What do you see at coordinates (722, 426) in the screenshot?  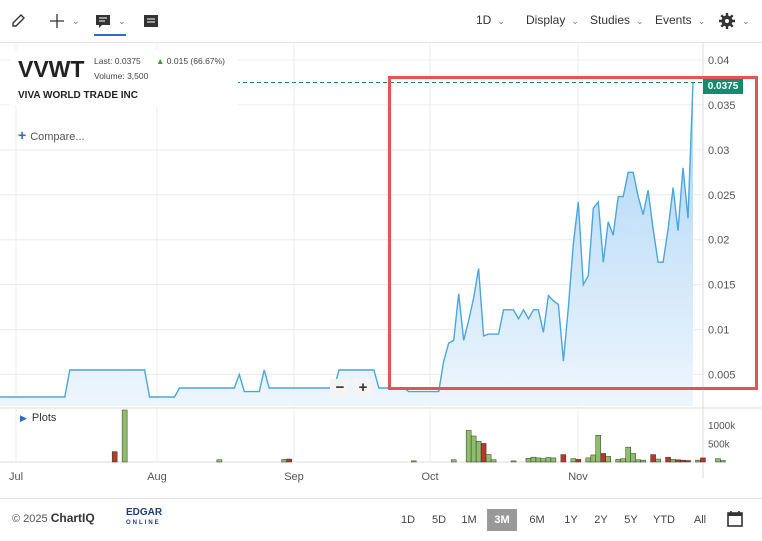 I see `volume-tick-label: 1000k` at bounding box center [722, 426].